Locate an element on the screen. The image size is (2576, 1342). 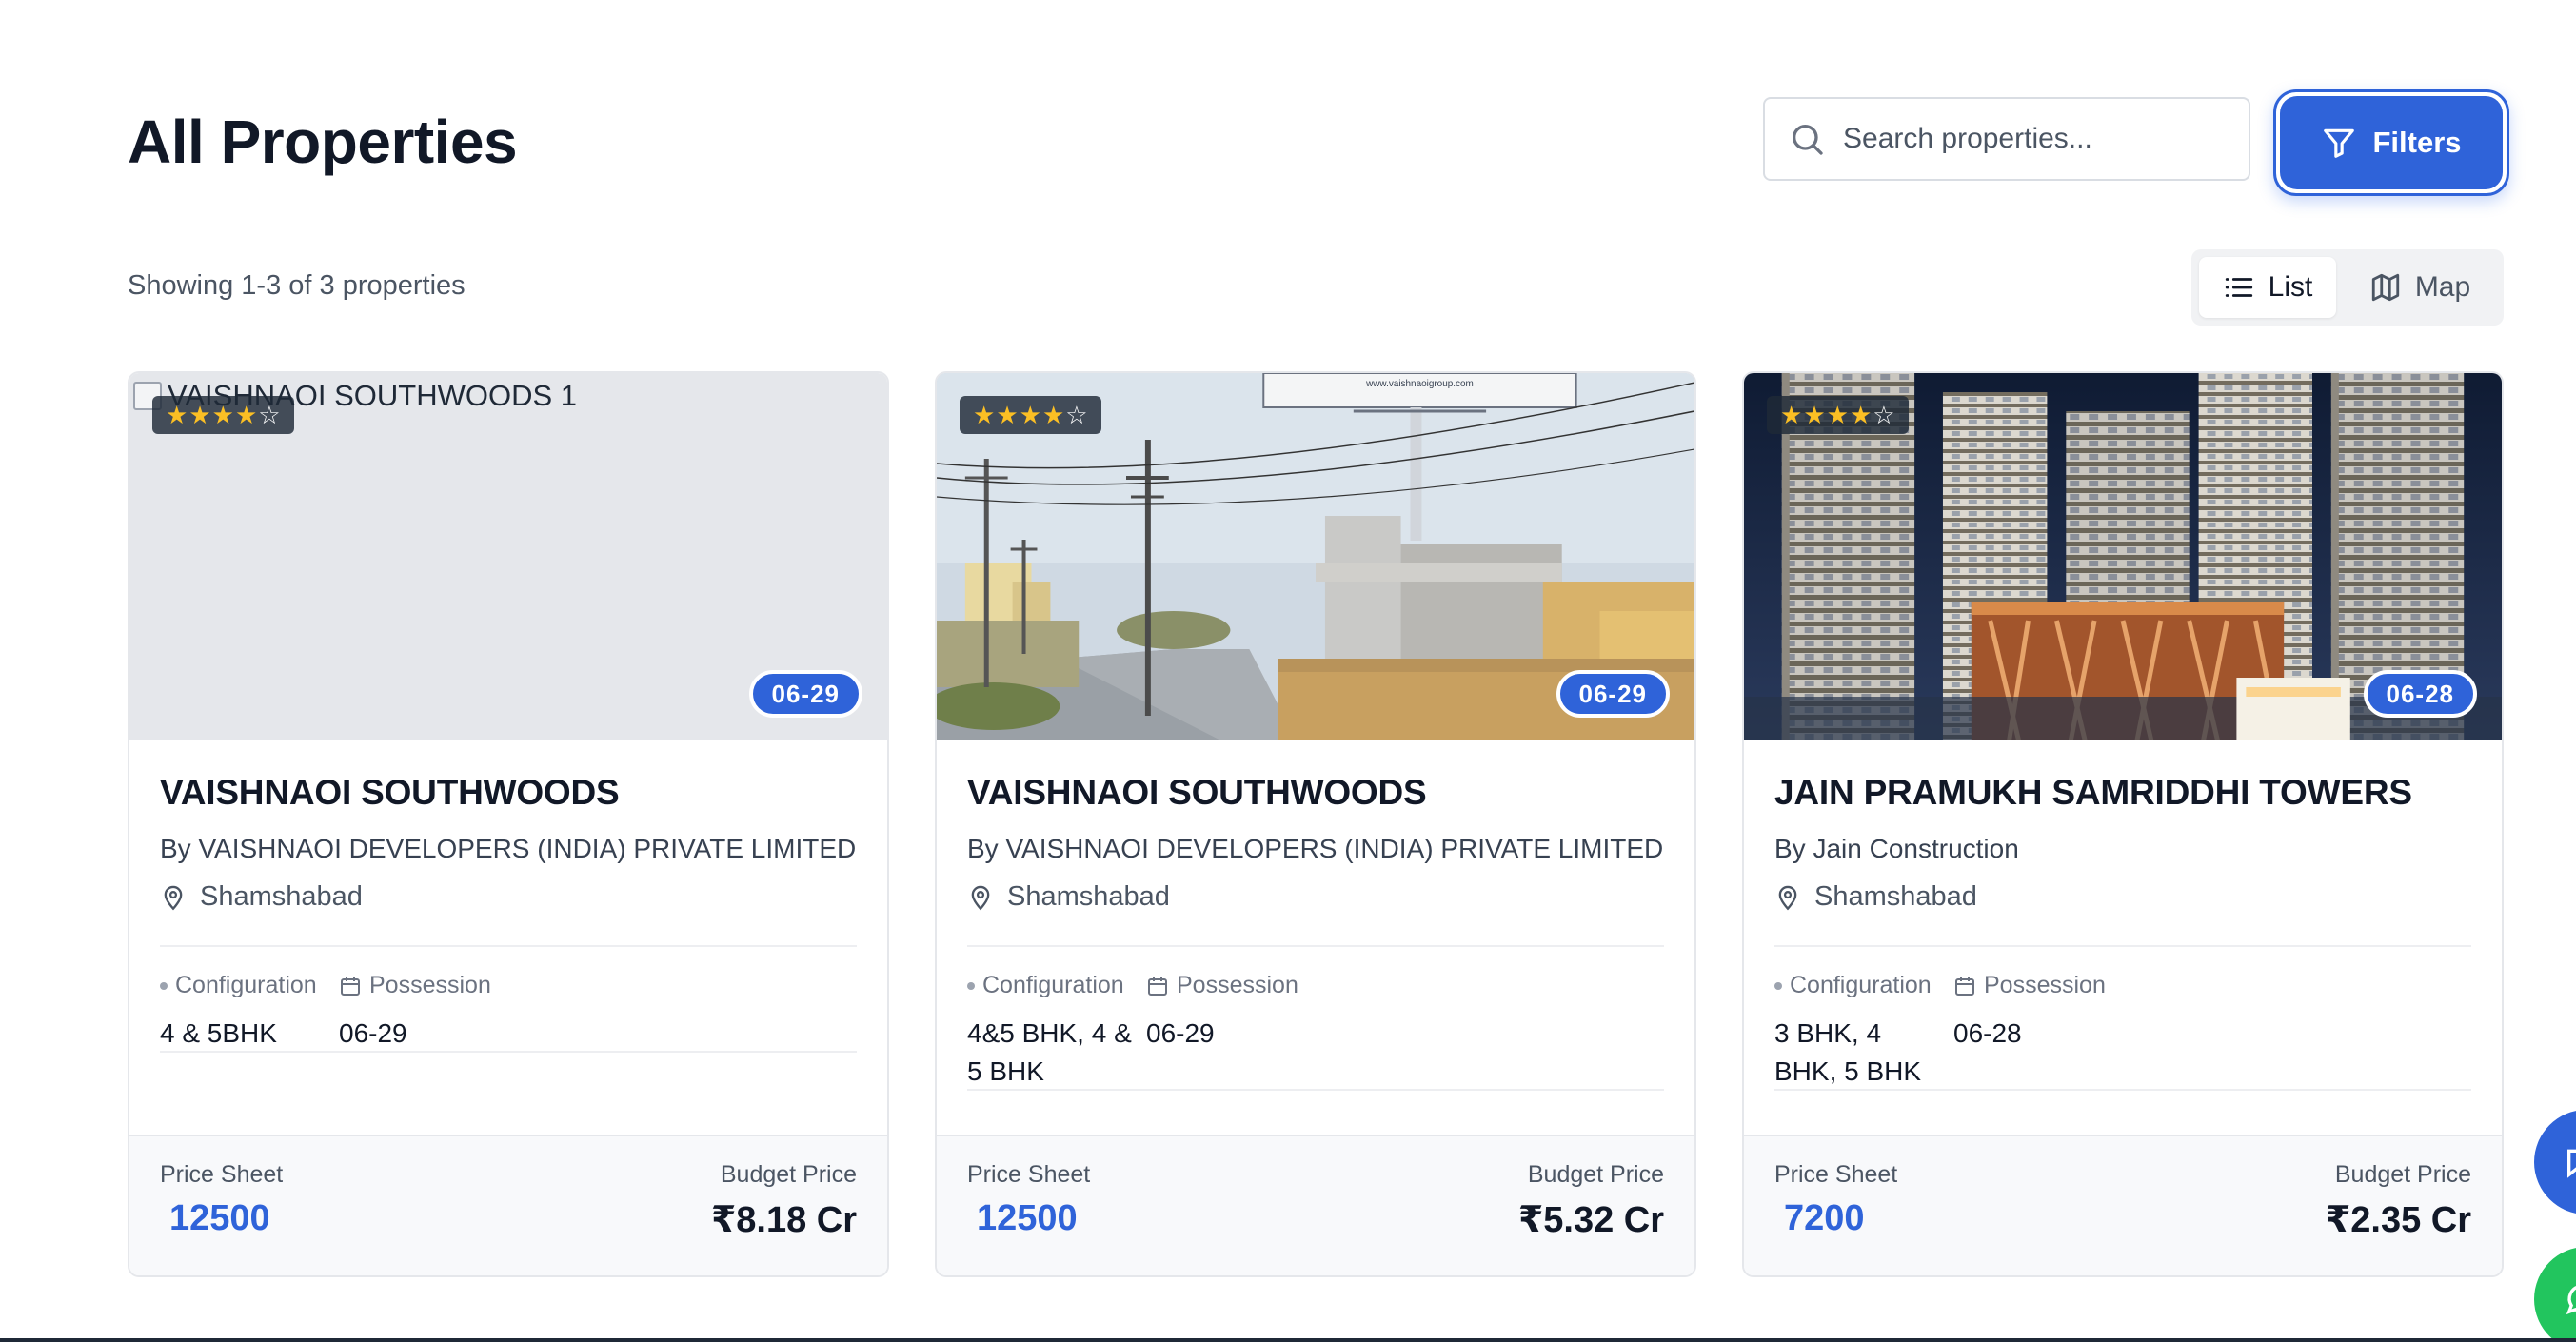
developer-name: By Jain Construction is located at coordinates (1896, 848).